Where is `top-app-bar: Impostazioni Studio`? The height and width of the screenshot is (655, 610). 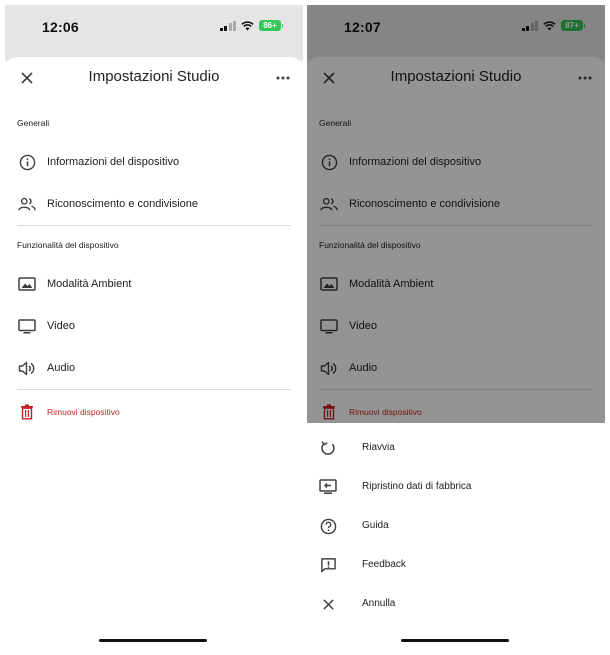
top-app-bar: Impostazioni Studio is located at coordinates (154, 78).